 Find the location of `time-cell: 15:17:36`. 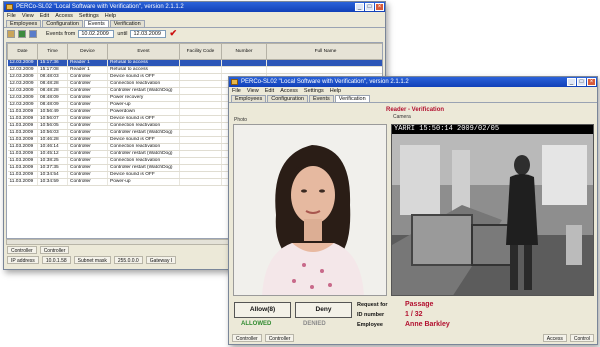

time-cell: 15:17:36 is located at coordinates (52, 63).